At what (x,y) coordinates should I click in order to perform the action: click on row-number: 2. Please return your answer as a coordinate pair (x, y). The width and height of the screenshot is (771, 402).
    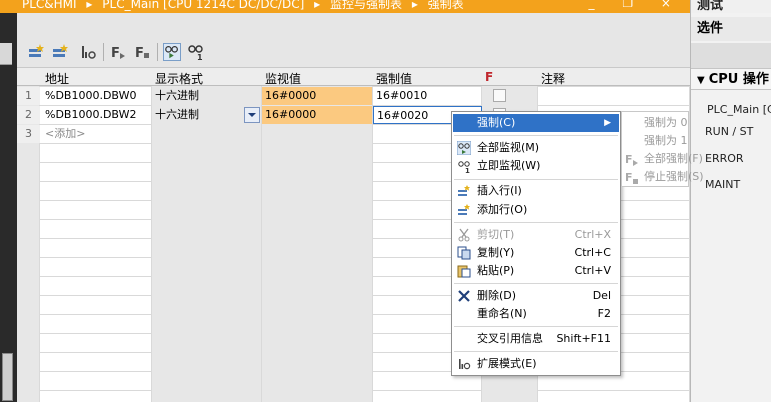
    Looking at the image, I should click on (28, 115).